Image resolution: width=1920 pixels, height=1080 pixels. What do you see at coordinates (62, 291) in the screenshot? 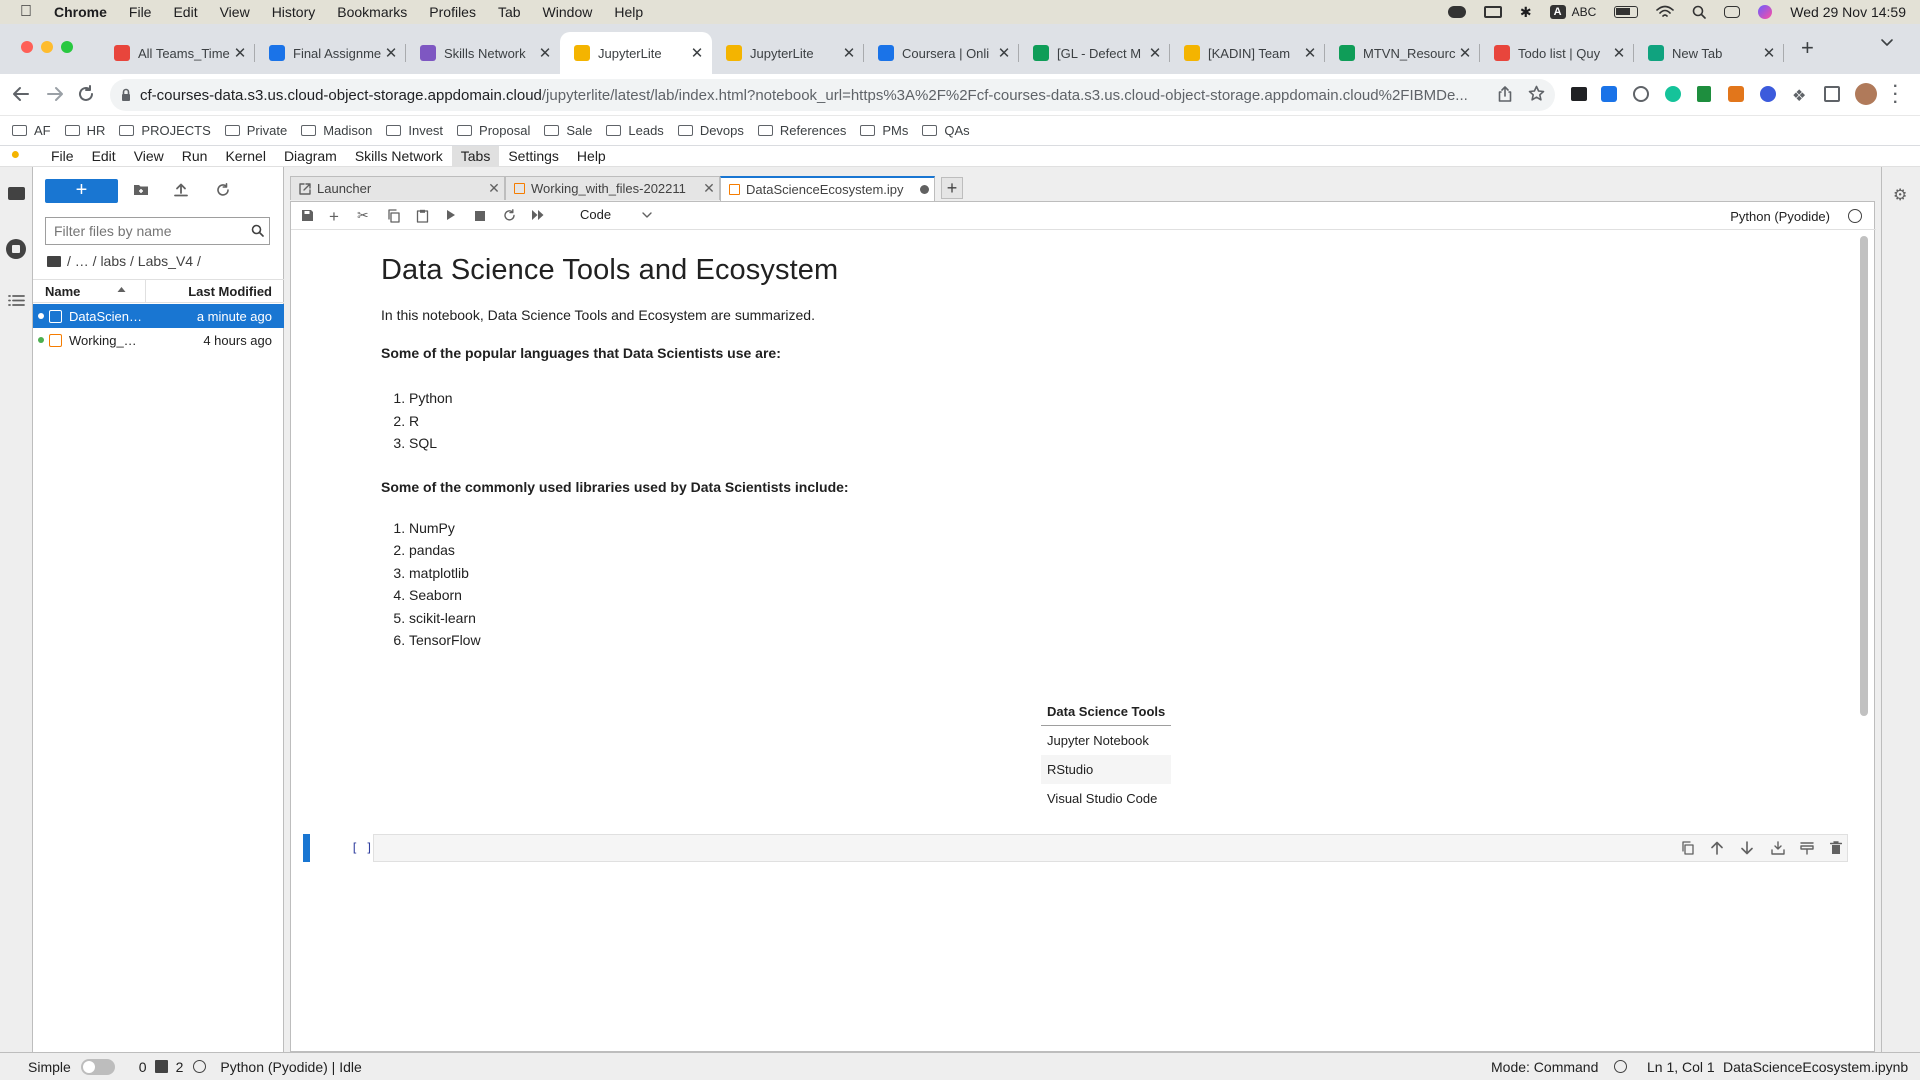
I see `column-name-header: Name` at bounding box center [62, 291].